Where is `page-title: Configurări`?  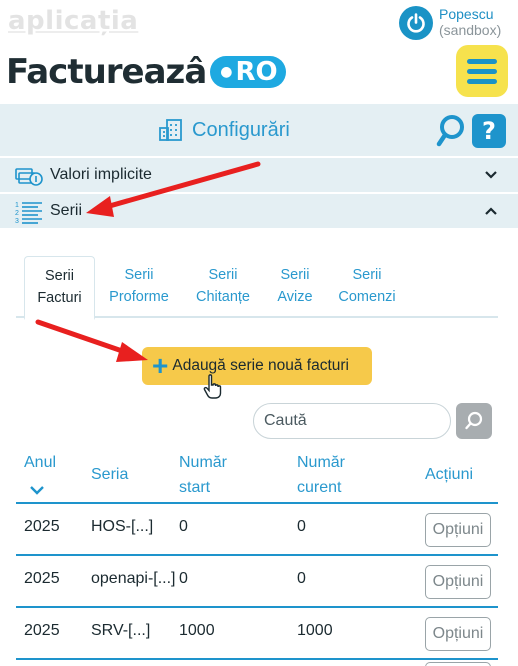 page-title: Configurări is located at coordinates (241, 129).